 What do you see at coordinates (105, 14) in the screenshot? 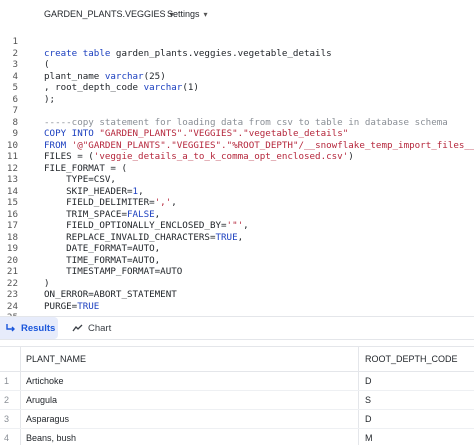
I see `database-context-label: GARDEN_PLANTS.VEGGIES` at bounding box center [105, 14].